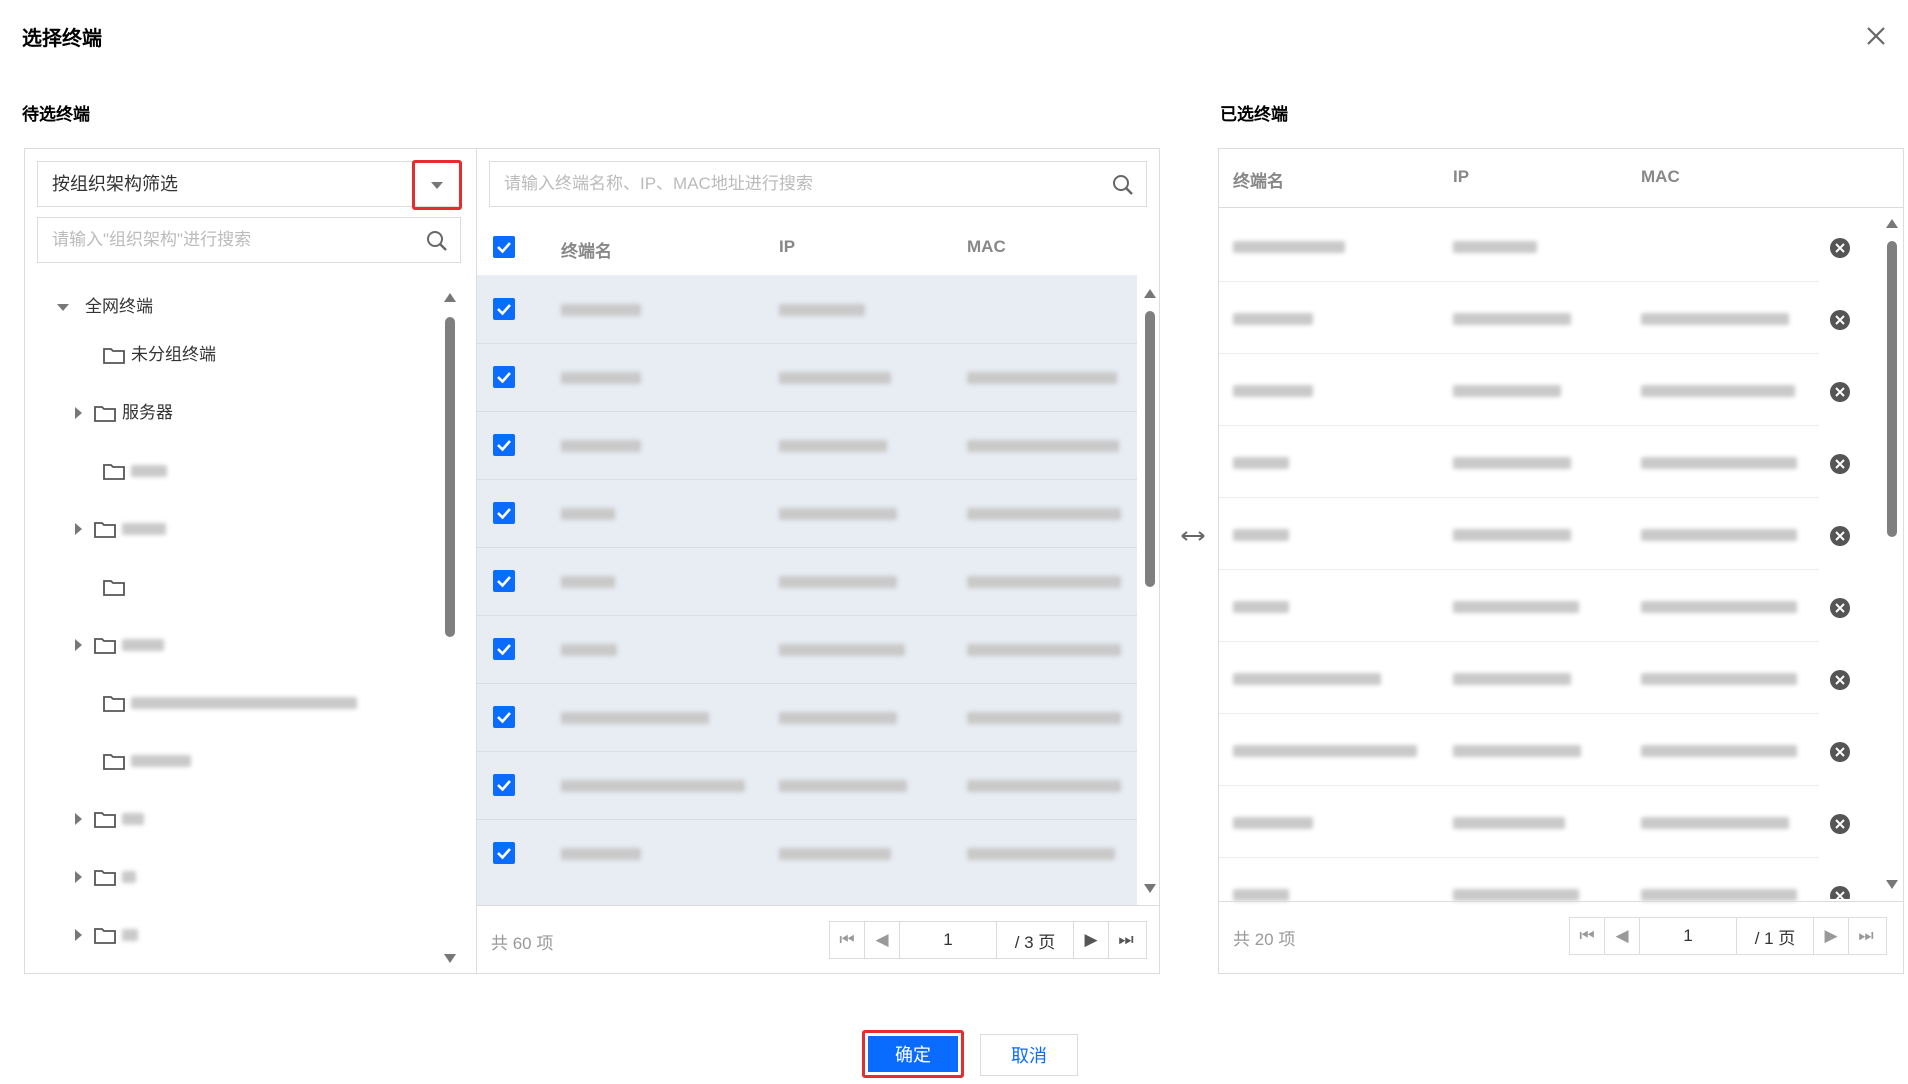  Describe the element at coordinates (119, 306) in the screenshot. I see `tree-node-label: 全网终端` at that location.